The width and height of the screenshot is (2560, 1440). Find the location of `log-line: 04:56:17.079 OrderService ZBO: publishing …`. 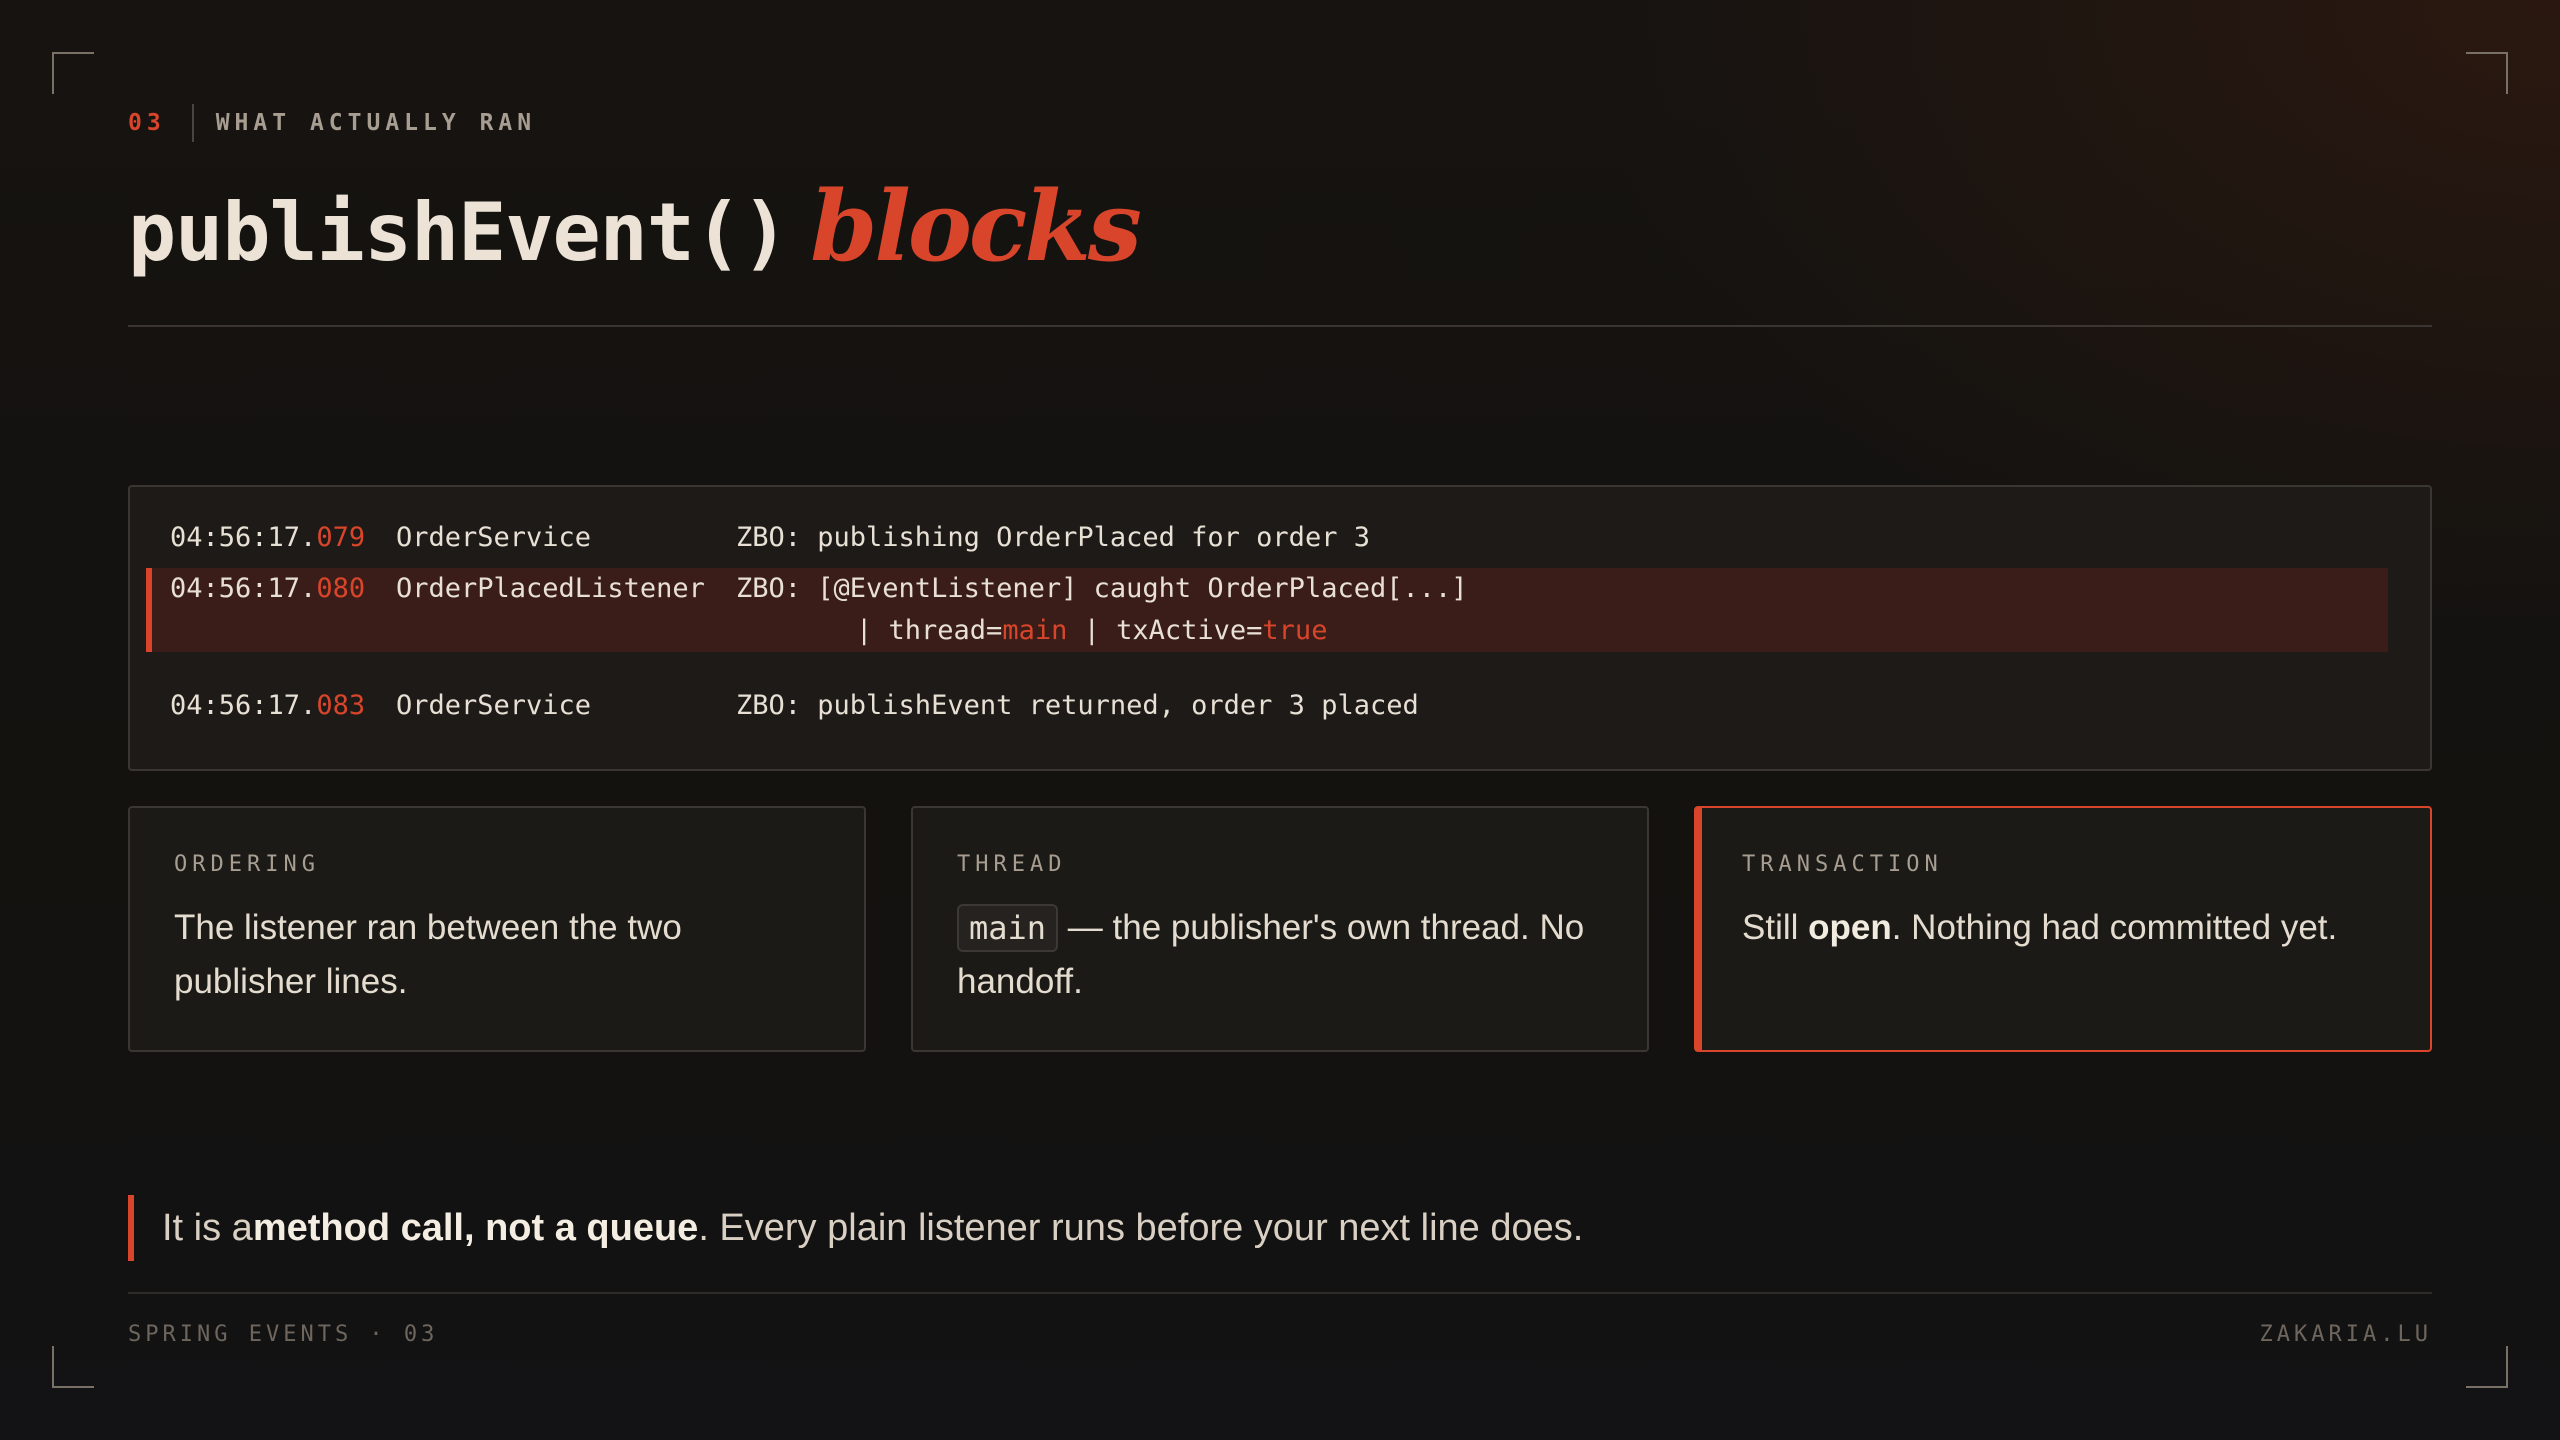

log-line: 04:56:17.079 OrderService ZBO: publishing … is located at coordinates (770, 538).